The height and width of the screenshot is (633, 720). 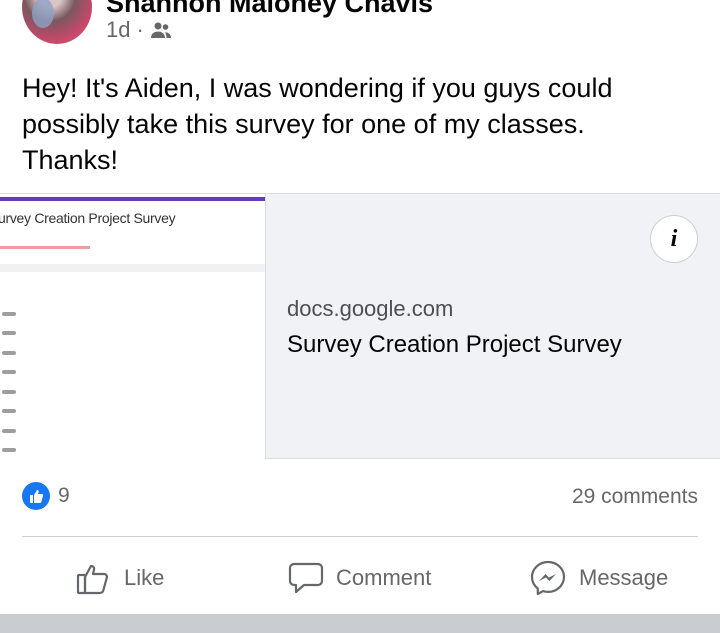 I want to click on actions-divider, so click(x=360, y=536).